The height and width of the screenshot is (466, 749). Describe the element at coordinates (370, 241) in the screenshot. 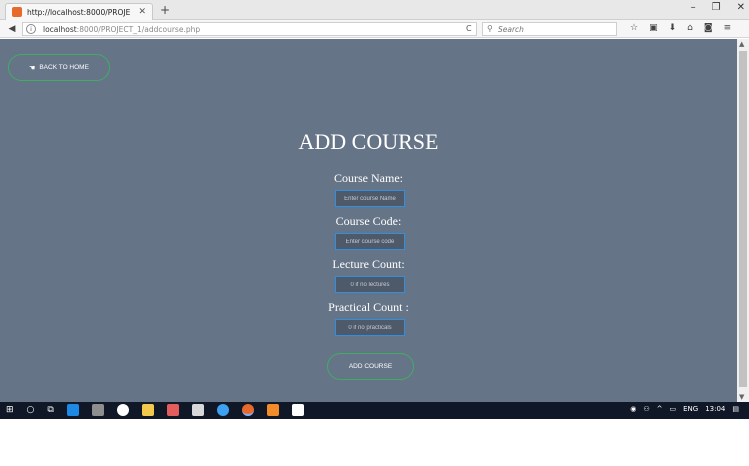

I see `course-code-input` at that location.